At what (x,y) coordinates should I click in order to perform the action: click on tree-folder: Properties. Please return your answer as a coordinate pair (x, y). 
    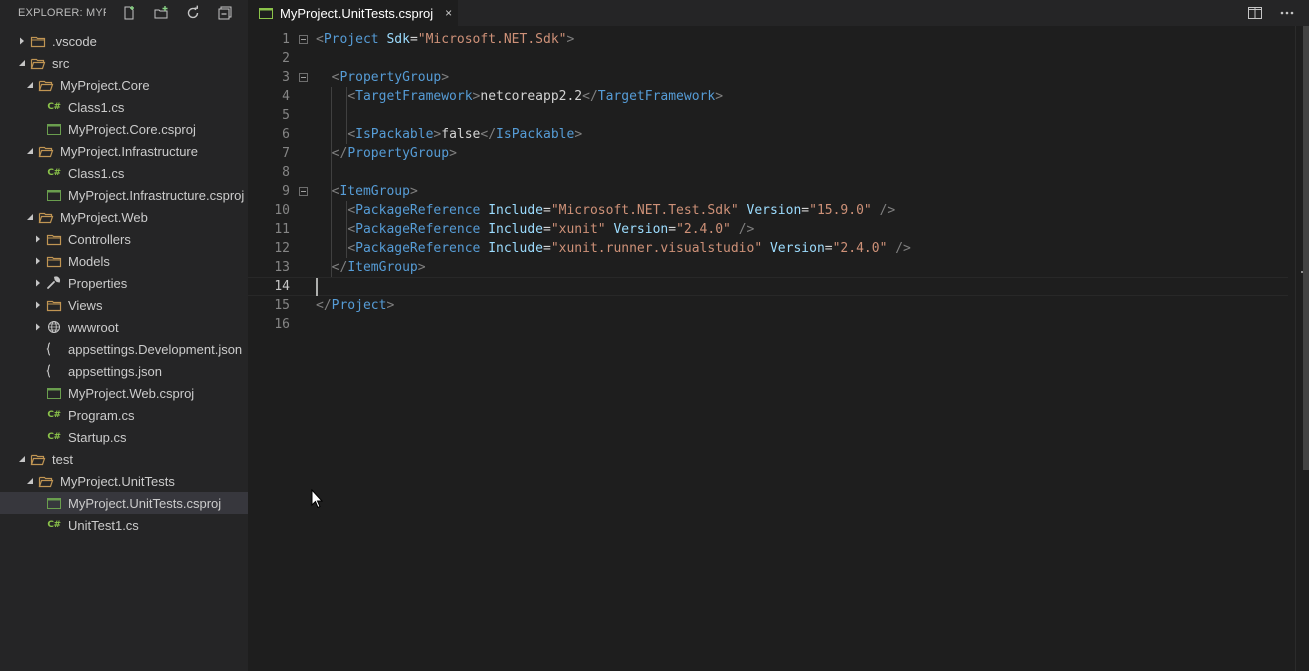
    Looking at the image, I should click on (124, 283).